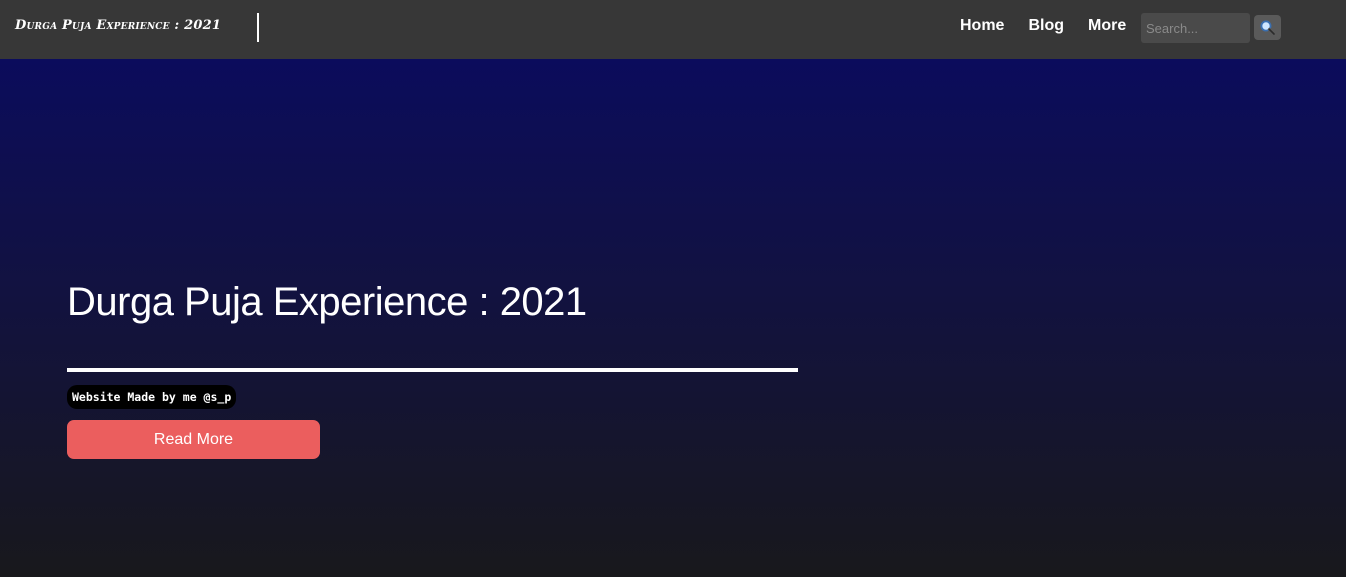 The image size is (1346, 577). Describe the element at coordinates (1195, 28) in the screenshot. I see `search-input` at that location.